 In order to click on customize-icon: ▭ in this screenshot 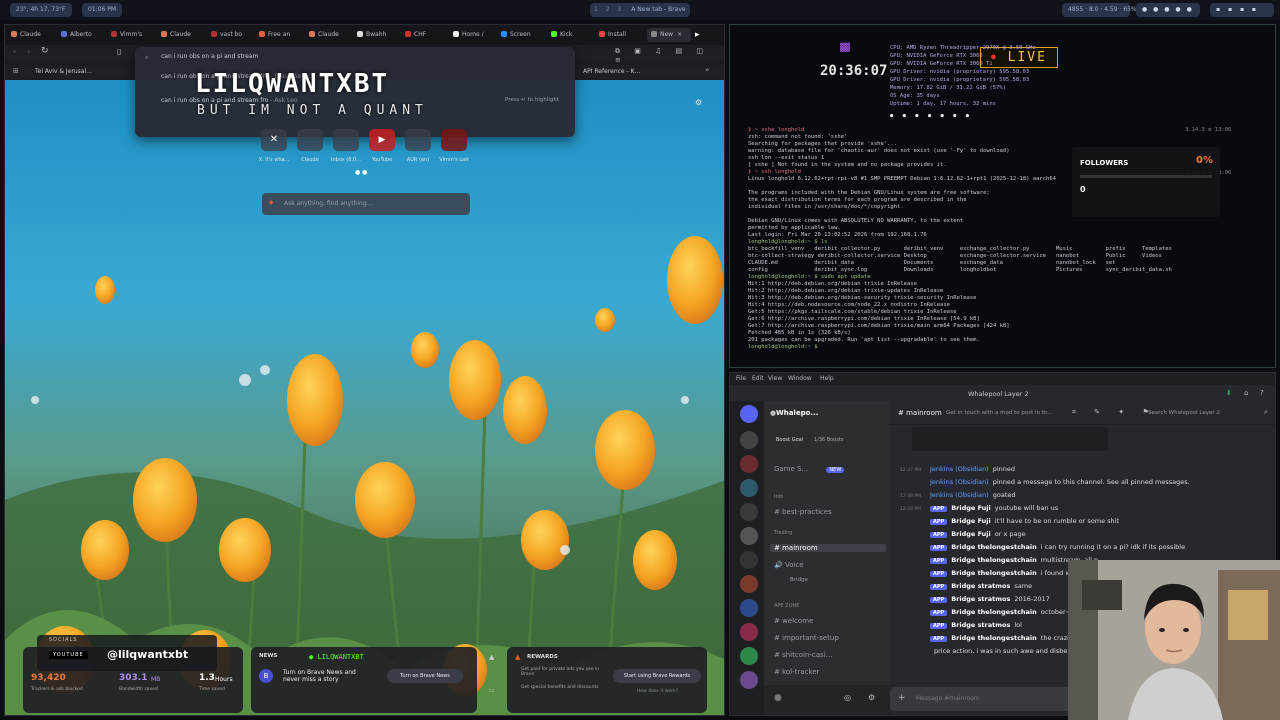, I will do `click(492, 690)`.